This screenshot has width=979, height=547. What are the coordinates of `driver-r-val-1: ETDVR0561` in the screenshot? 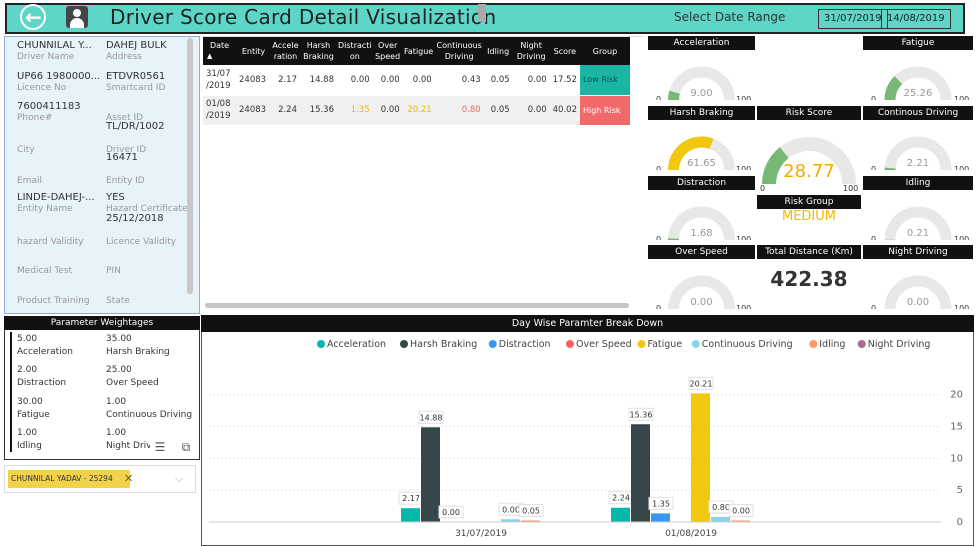 It's located at (136, 76).